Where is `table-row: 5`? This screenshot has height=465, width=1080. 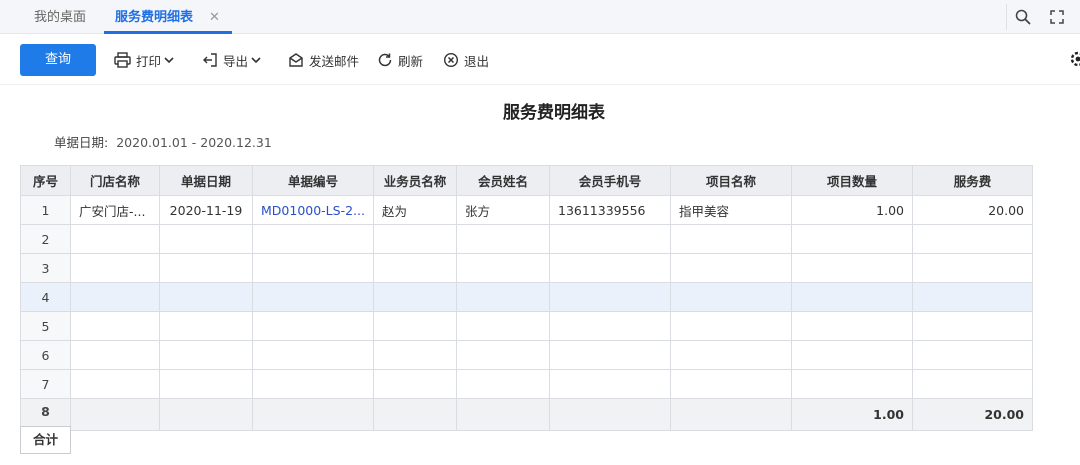 table-row: 5 is located at coordinates (526, 326).